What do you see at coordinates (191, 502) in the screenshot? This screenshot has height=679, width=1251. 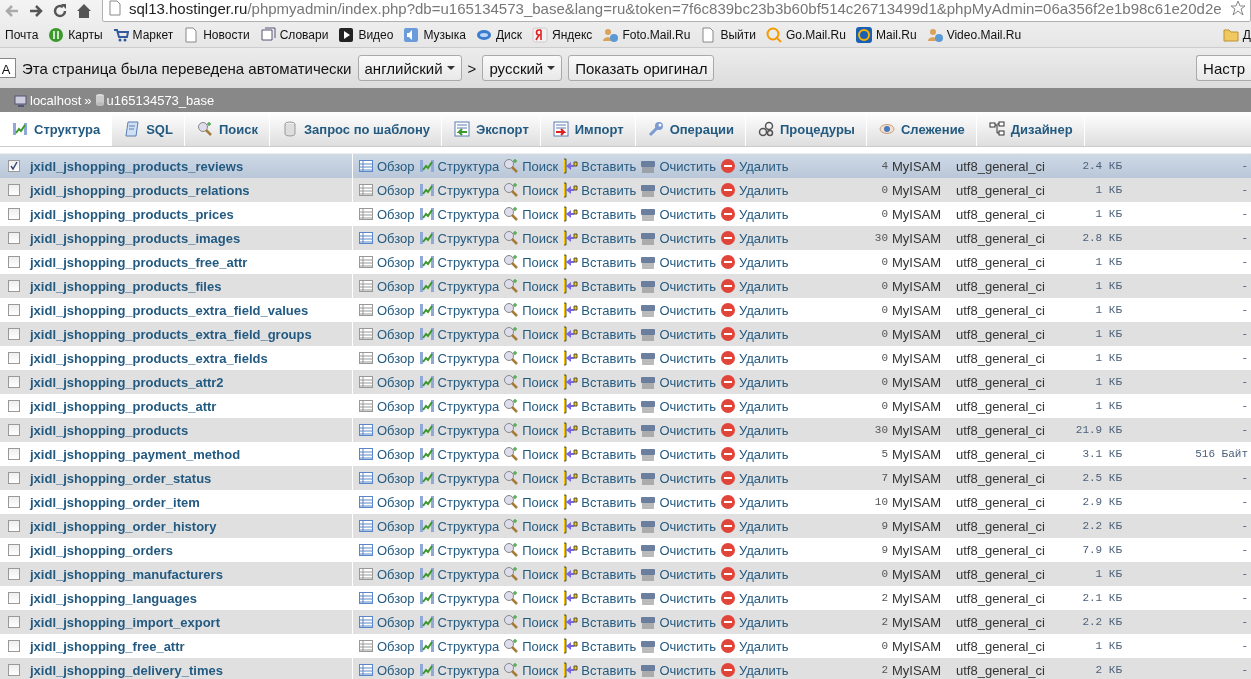 I see `table-name-link: jxidl_jshopping_order_item` at bounding box center [191, 502].